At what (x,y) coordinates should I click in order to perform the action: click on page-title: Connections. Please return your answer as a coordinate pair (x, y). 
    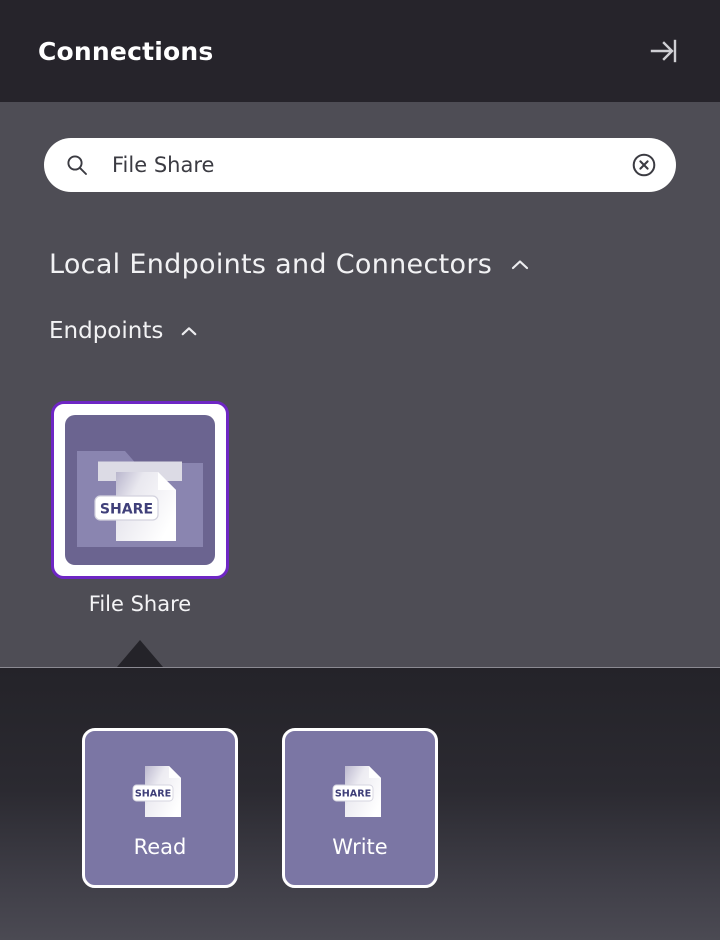
    Looking at the image, I should click on (126, 51).